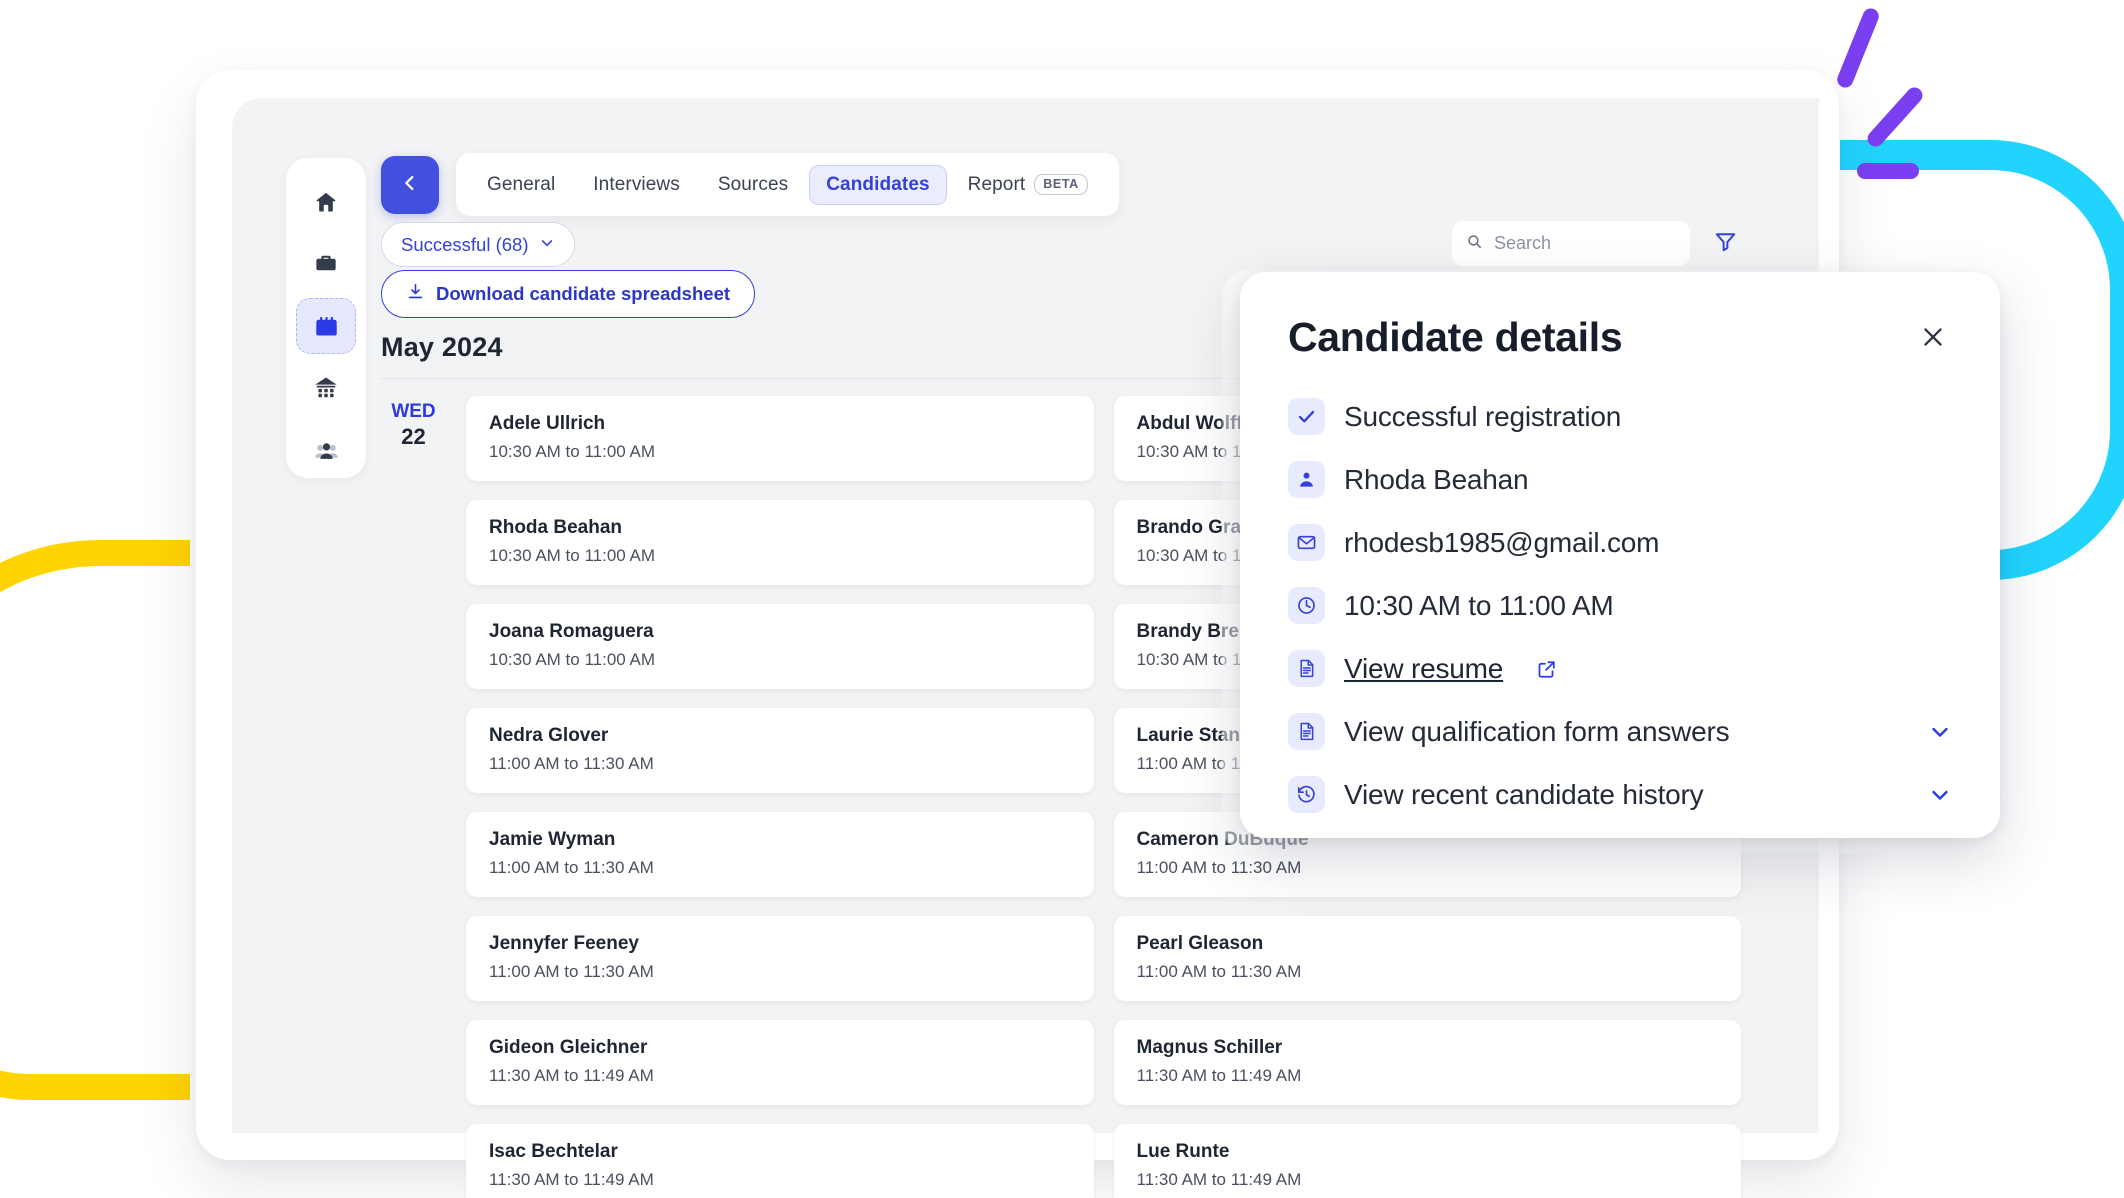 This screenshot has height=1198, width=2124. I want to click on day-column: WED 22, so click(413, 797).